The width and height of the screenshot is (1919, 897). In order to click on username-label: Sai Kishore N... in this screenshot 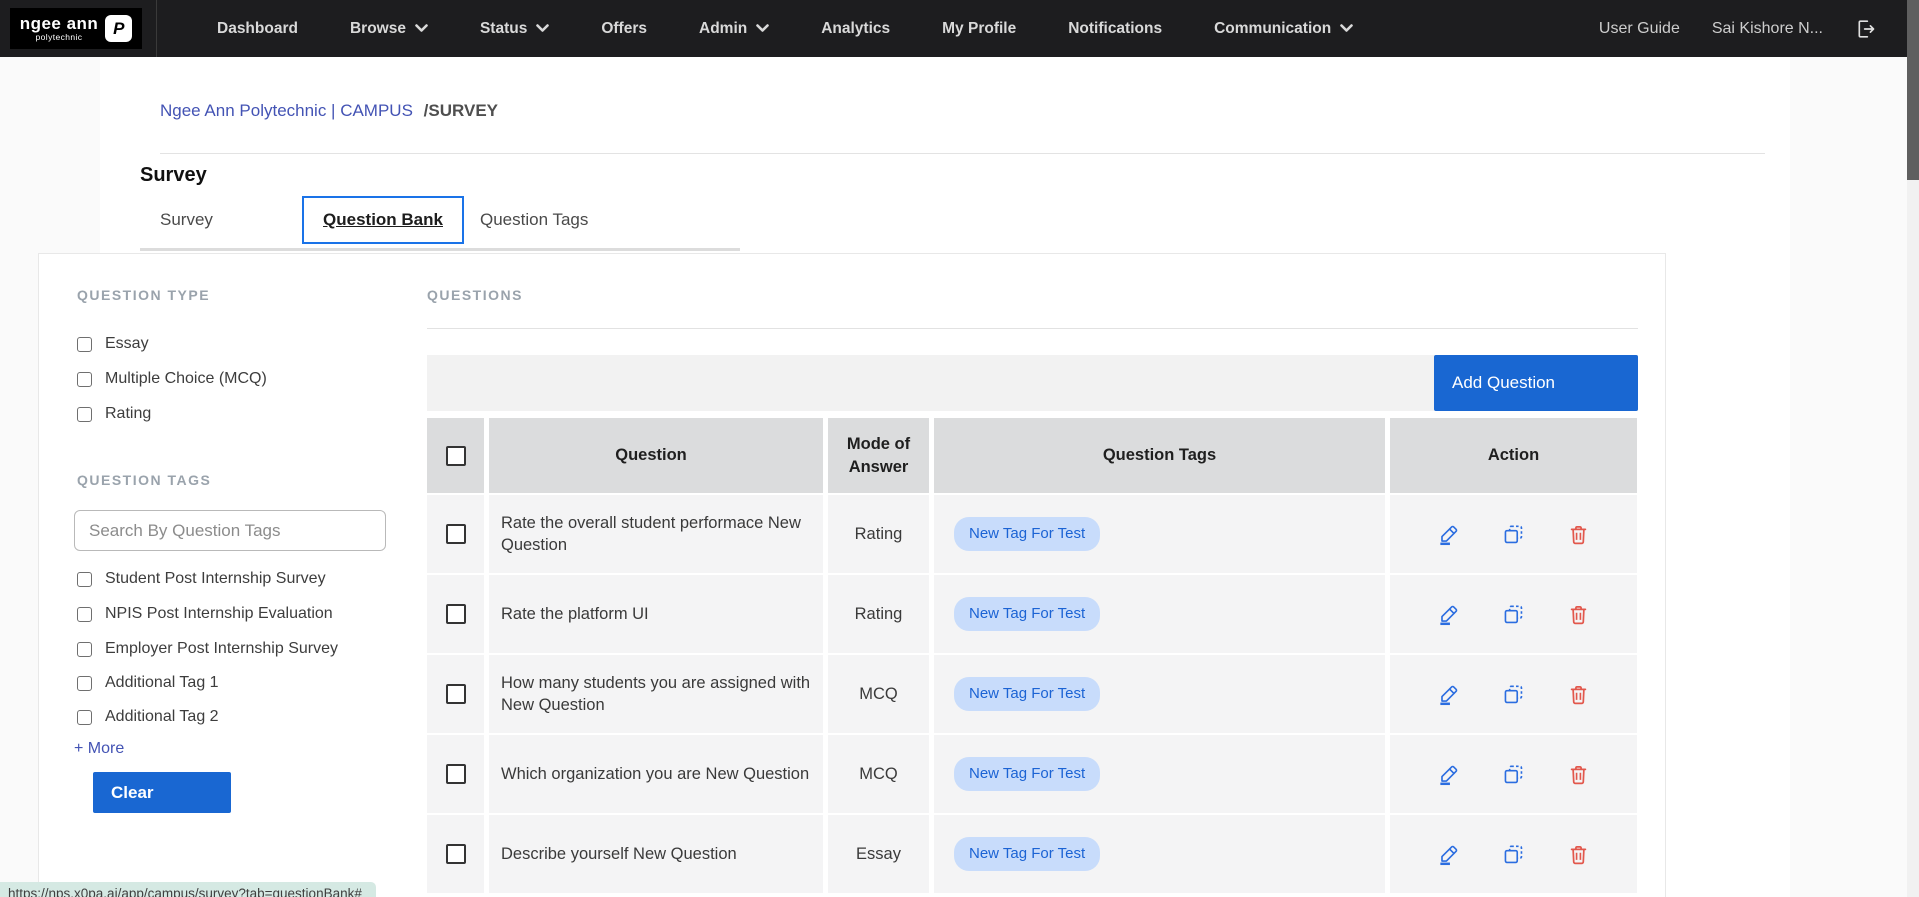, I will do `click(1767, 29)`.